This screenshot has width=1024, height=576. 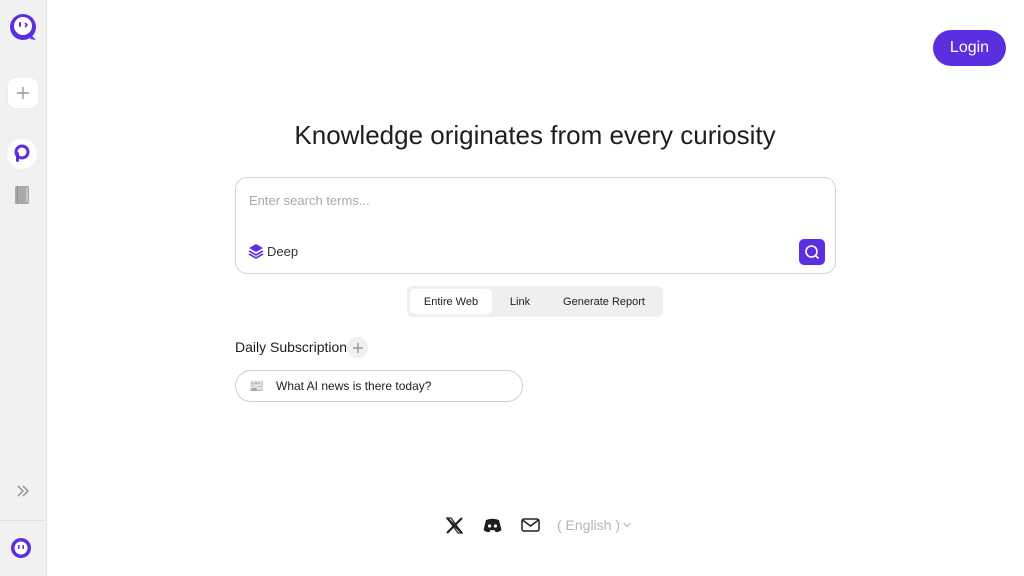 What do you see at coordinates (354, 386) in the screenshot?
I see `subscription-item-text: What AI news is there today?` at bounding box center [354, 386].